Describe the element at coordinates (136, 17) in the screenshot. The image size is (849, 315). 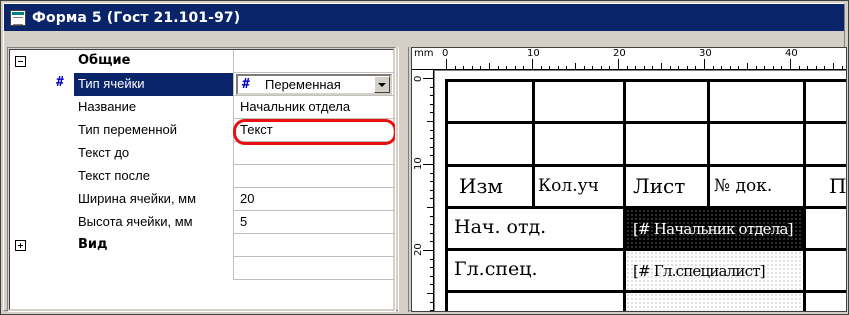
I see `window-title: Форма 5 (Гост 21.101-97)` at that location.